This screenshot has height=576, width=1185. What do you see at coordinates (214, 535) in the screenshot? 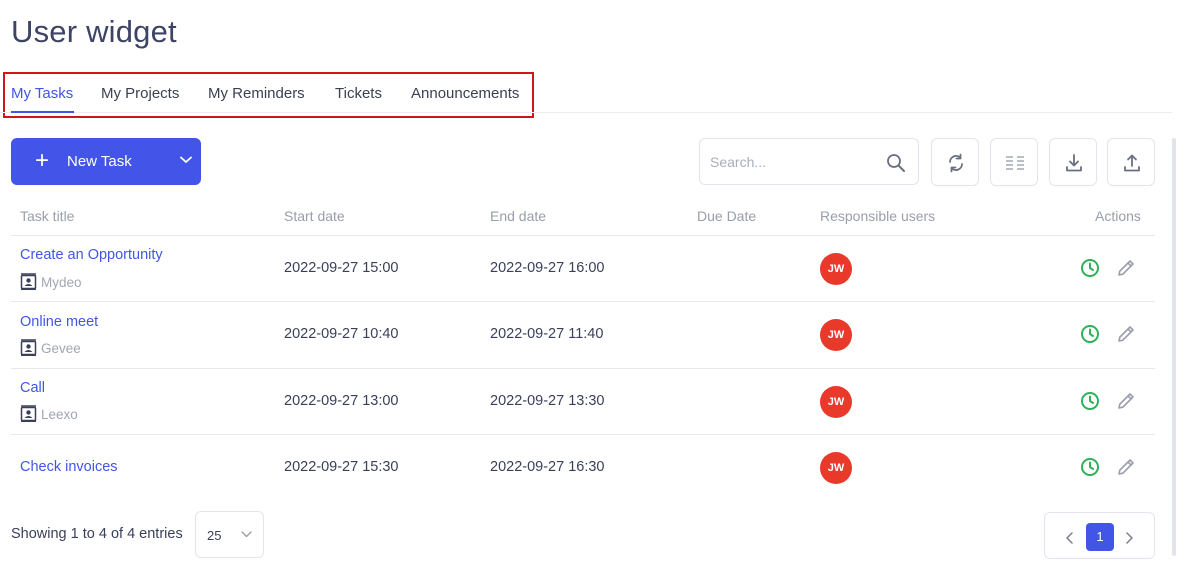
I see `page-size-value: 25` at bounding box center [214, 535].